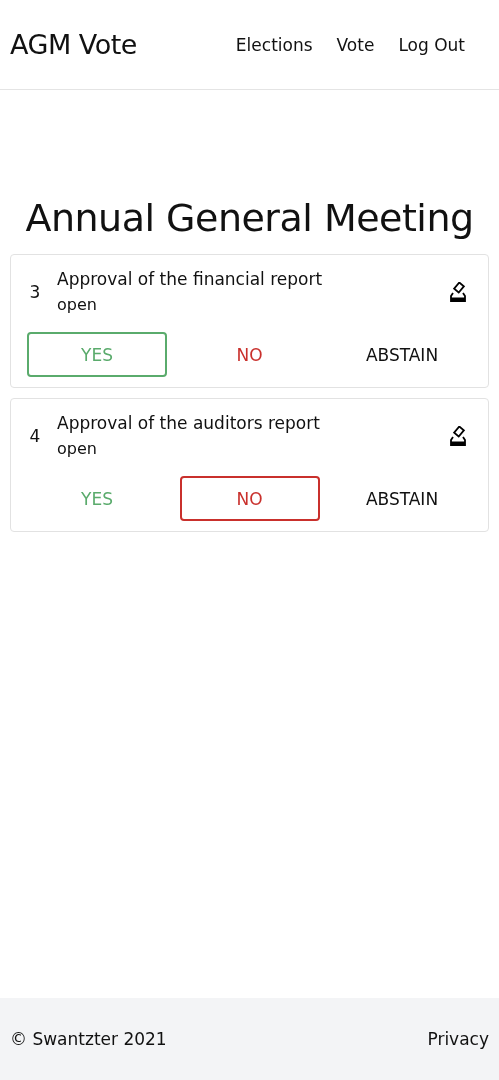 This screenshot has height=1080, width=499. Describe the element at coordinates (35, 435) in the screenshot. I see `motion-number: 4` at that location.